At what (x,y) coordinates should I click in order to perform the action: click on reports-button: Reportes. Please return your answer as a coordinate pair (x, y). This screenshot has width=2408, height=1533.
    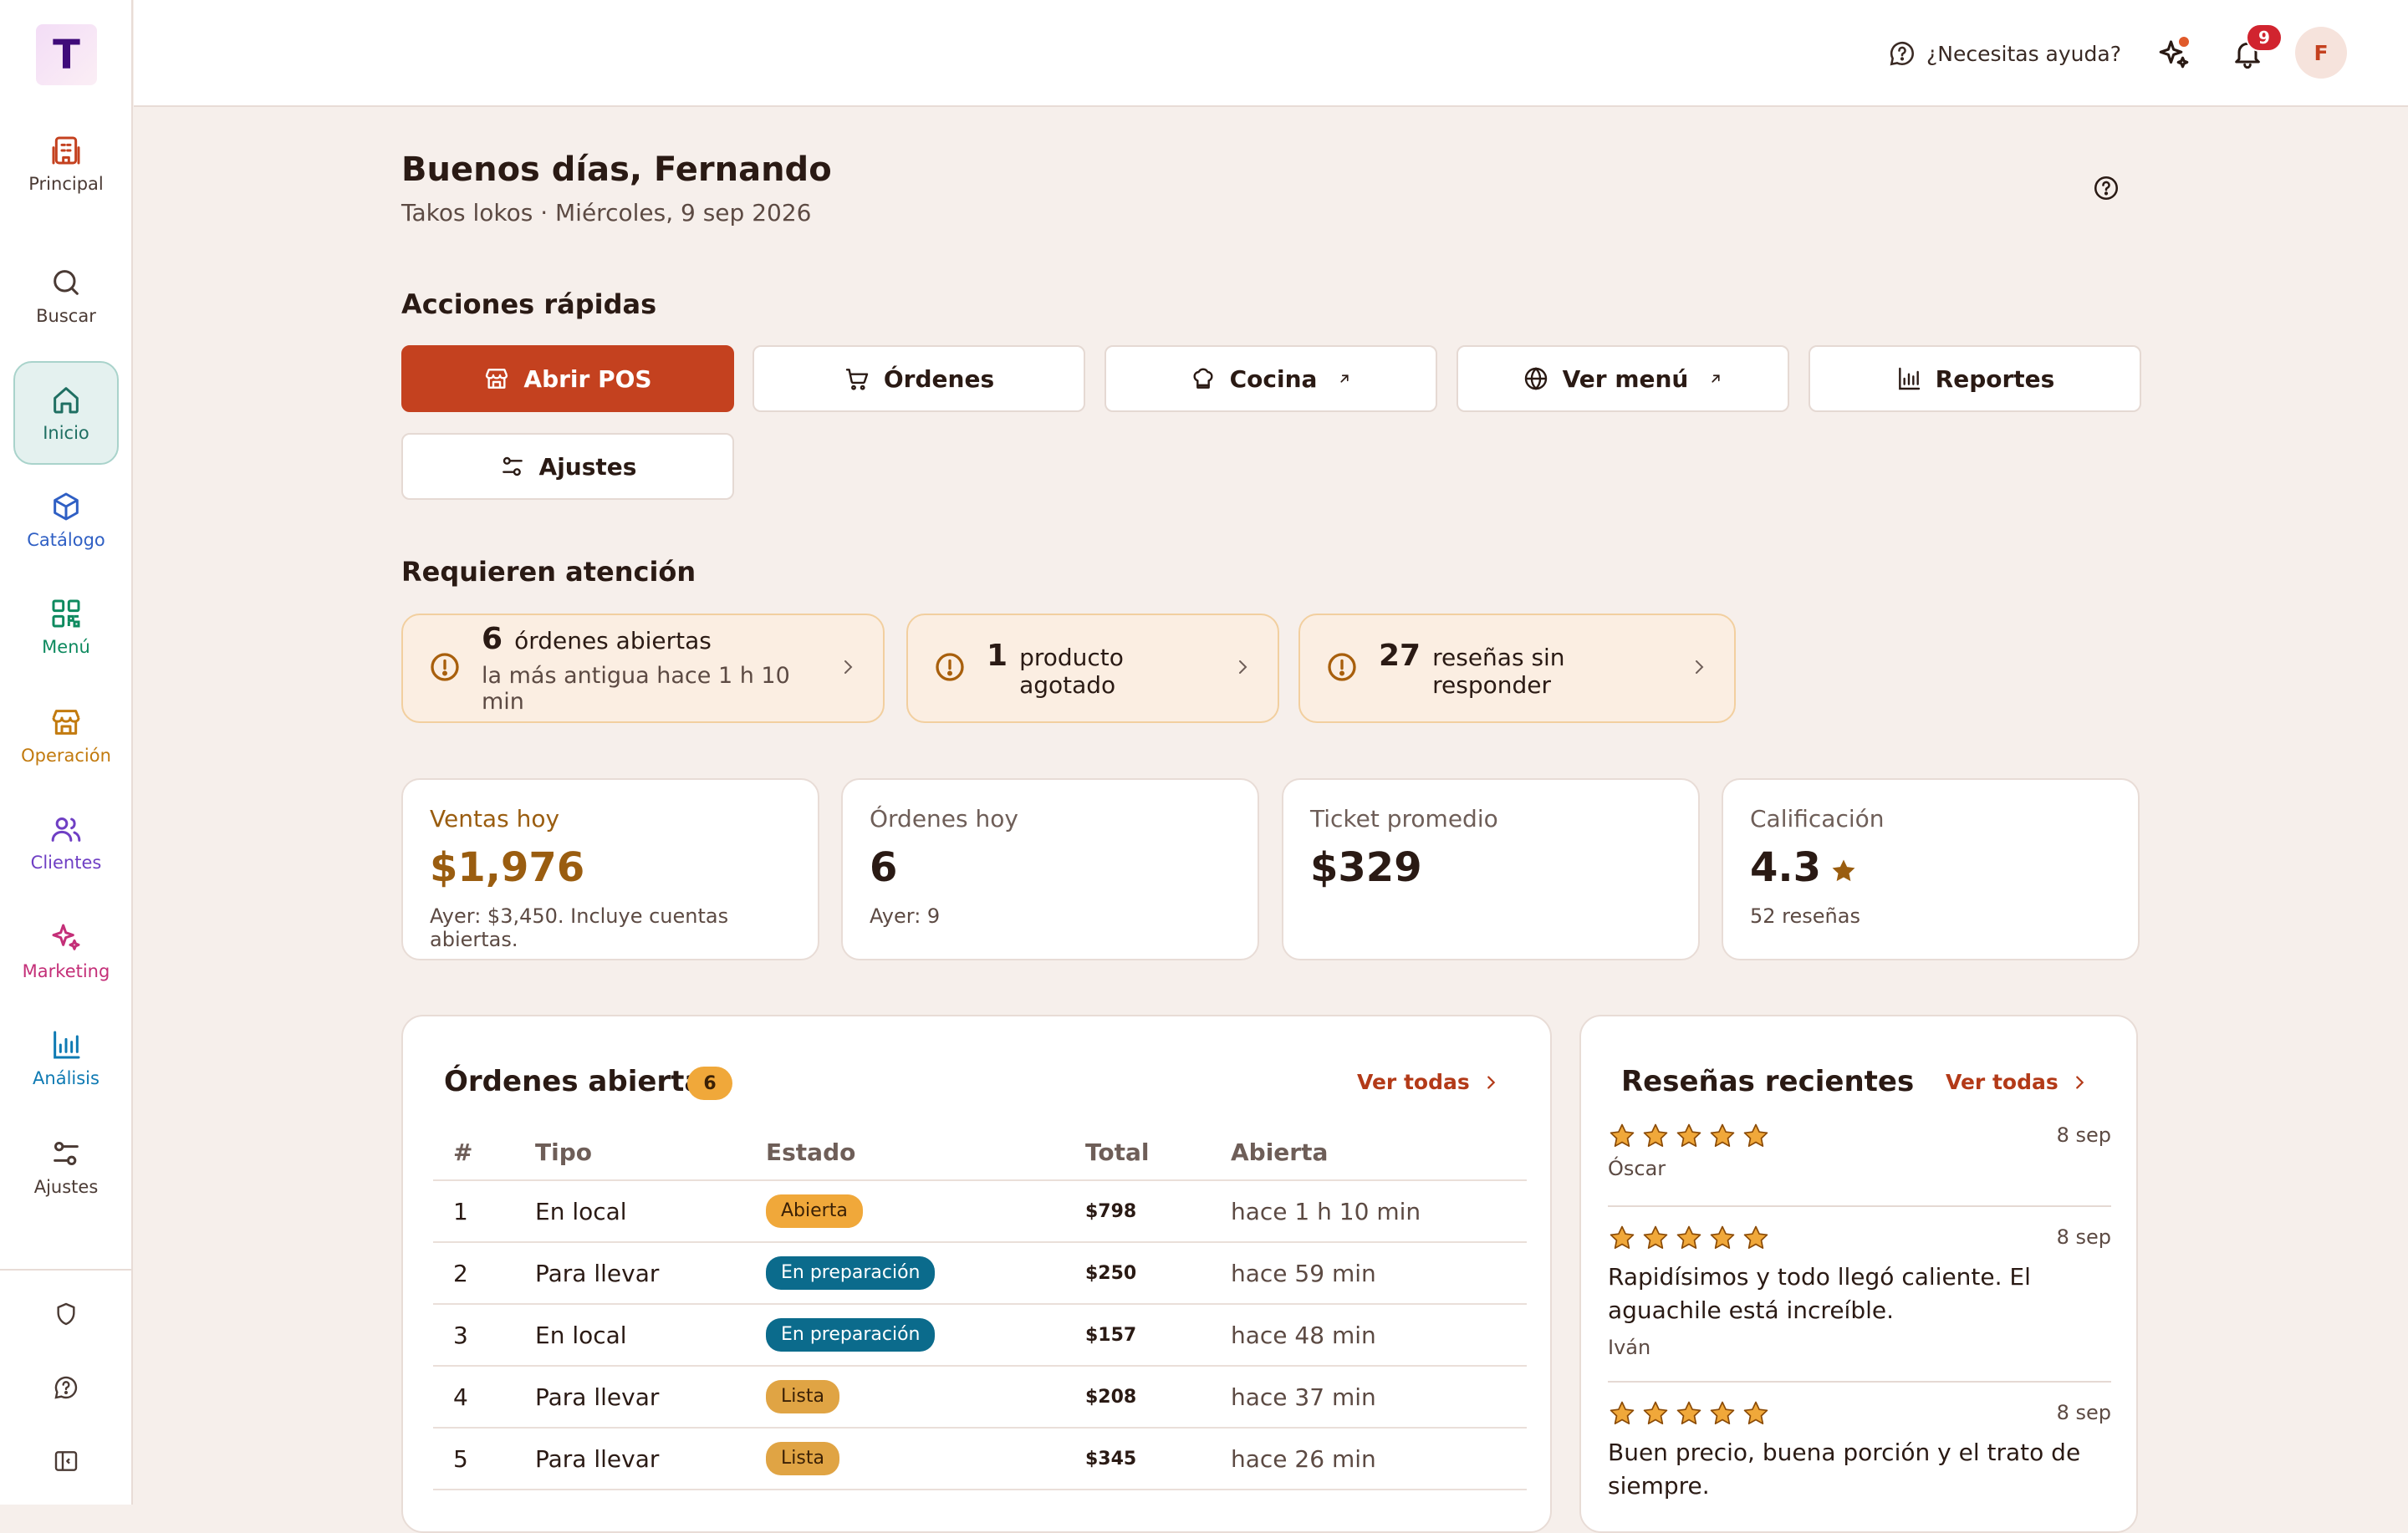
    Looking at the image, I should click on (1975, 379).